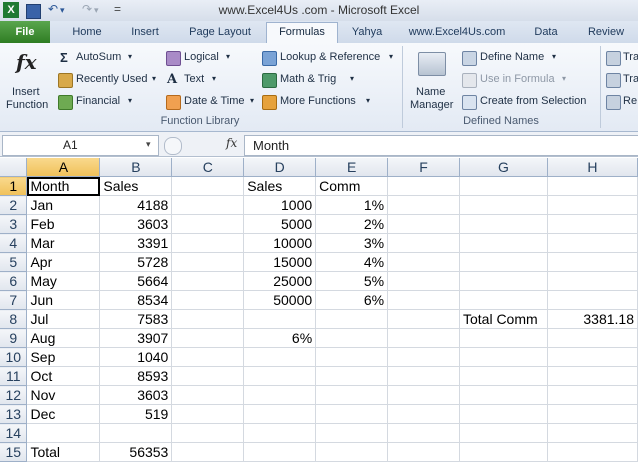 The height and width of the screenshot is (466, 638). I want to click on cell-f8, so click(423, 319).